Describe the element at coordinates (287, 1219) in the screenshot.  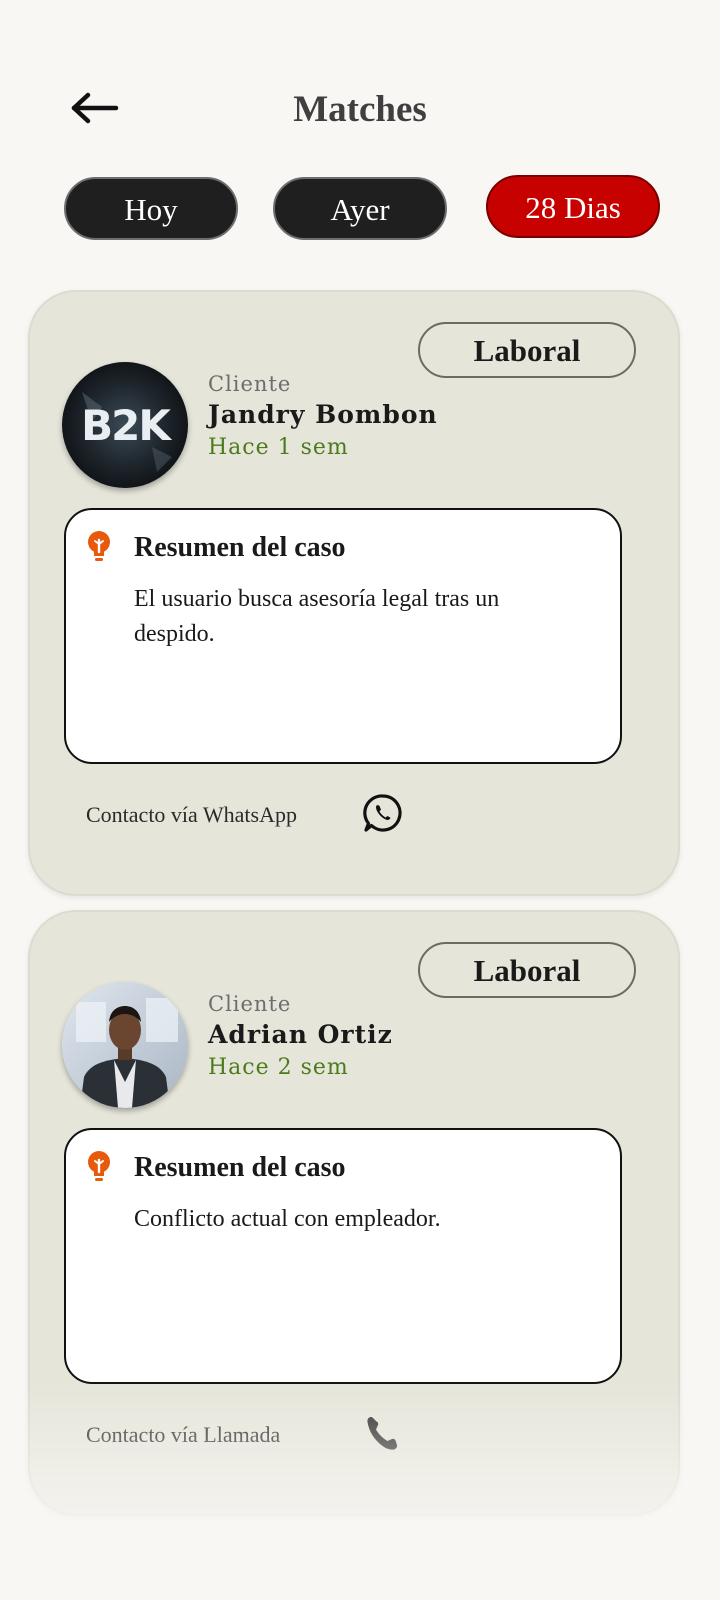
I see `summary-text: Conflicto actual con empleador.` at that location.